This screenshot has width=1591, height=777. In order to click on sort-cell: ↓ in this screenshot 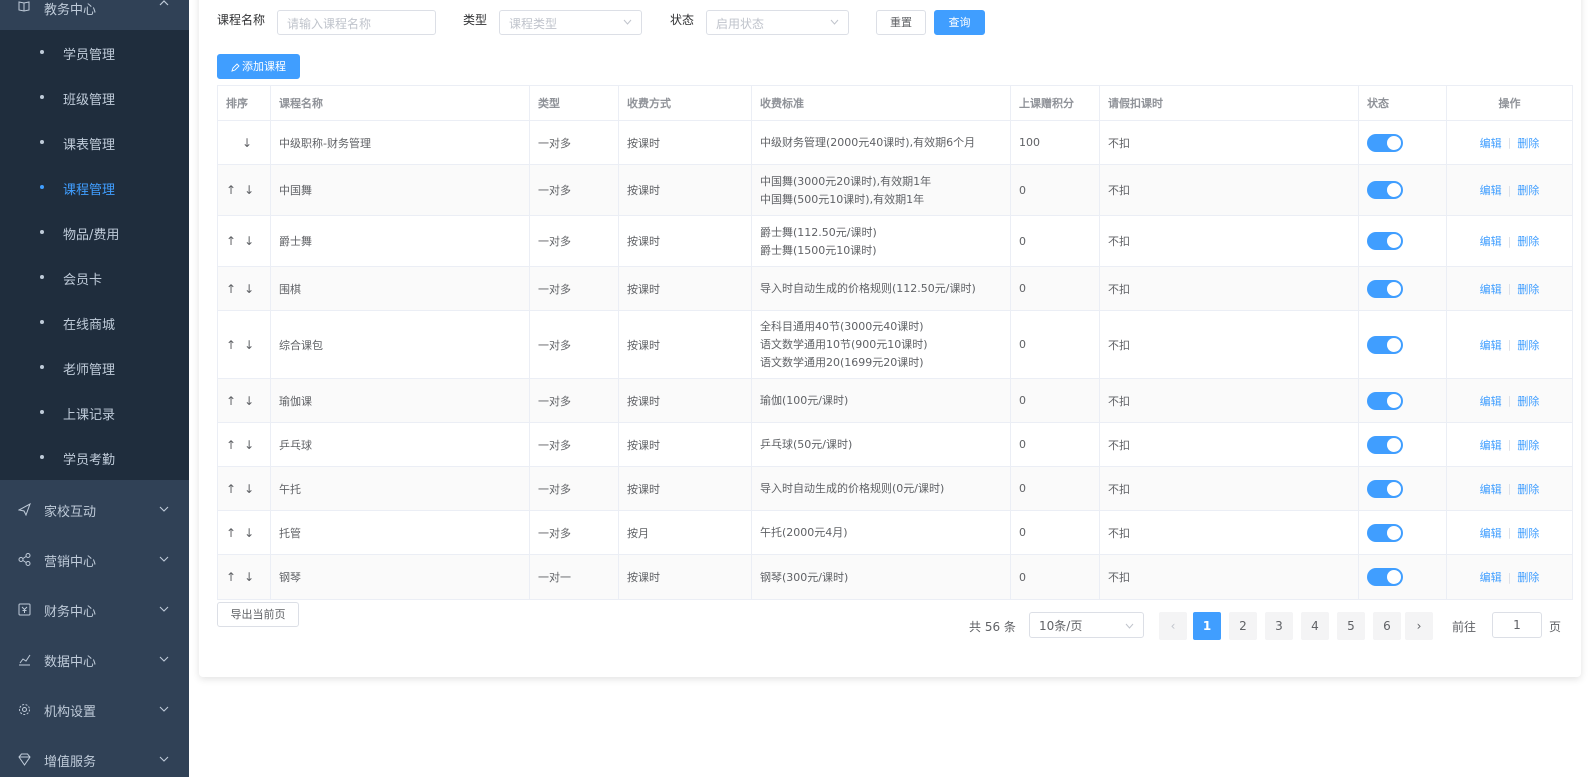, I will do `click(244, 142)`.